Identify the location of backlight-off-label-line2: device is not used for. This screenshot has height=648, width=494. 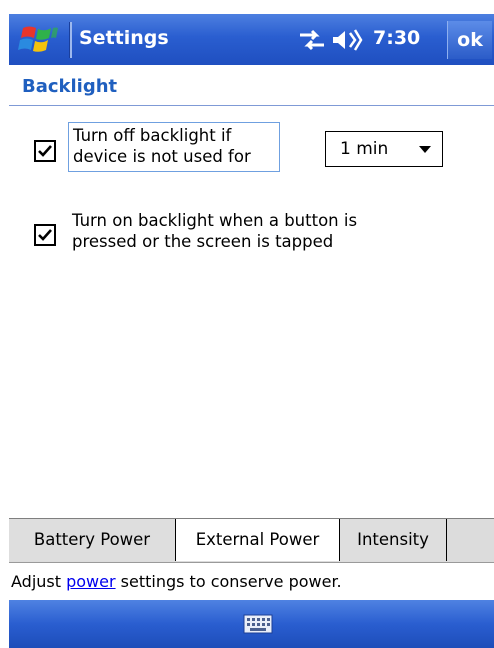
(162, 156).